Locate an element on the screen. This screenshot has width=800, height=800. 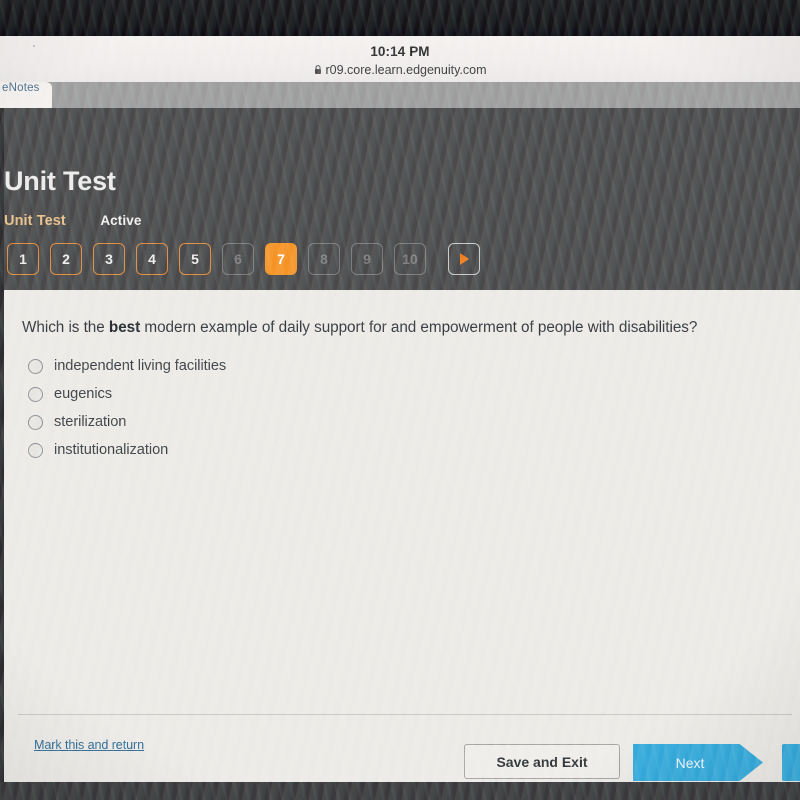
answer-option-row: sterilization is located at coordinates (127, 422).